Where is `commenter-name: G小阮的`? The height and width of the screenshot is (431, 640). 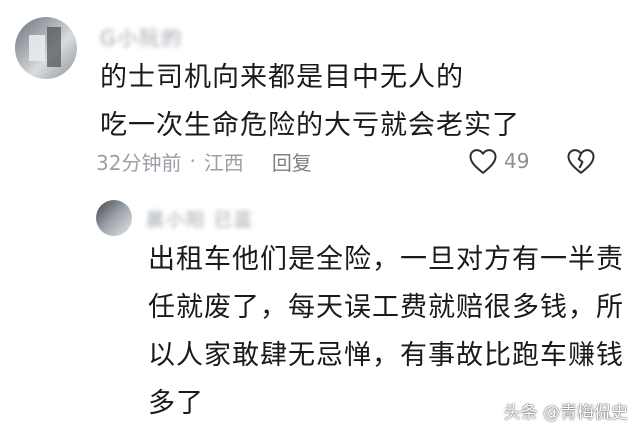 commenter-name: G小阮的 is located at coordinates (142, 36).